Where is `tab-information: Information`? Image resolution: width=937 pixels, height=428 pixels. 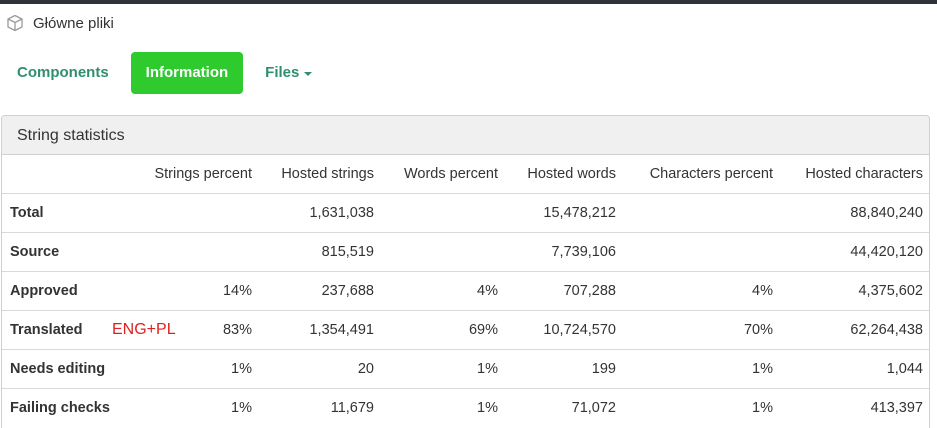
tab-information: Information is located at coordinates (187, 73).